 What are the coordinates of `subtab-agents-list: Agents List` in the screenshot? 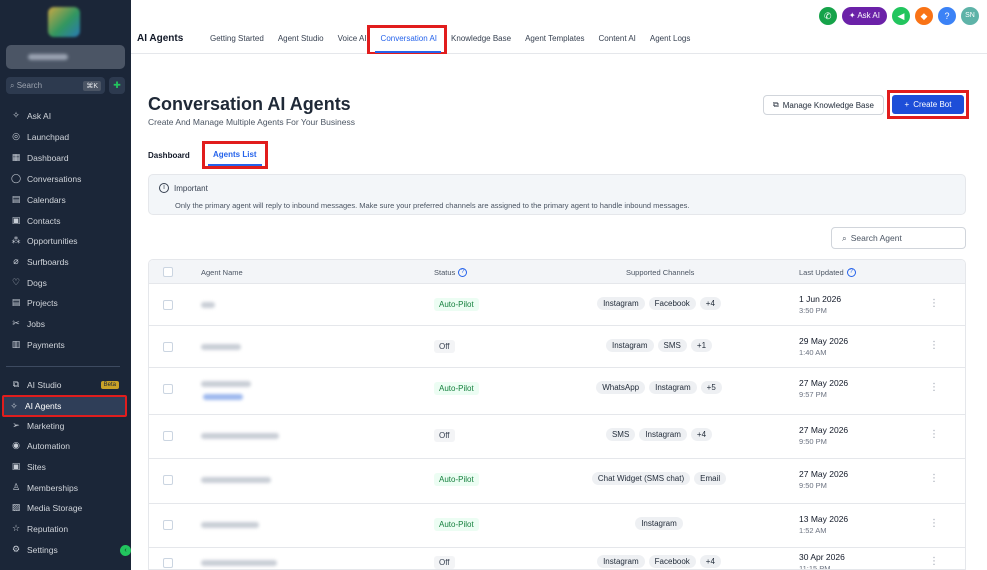 It's located at (235, 154).